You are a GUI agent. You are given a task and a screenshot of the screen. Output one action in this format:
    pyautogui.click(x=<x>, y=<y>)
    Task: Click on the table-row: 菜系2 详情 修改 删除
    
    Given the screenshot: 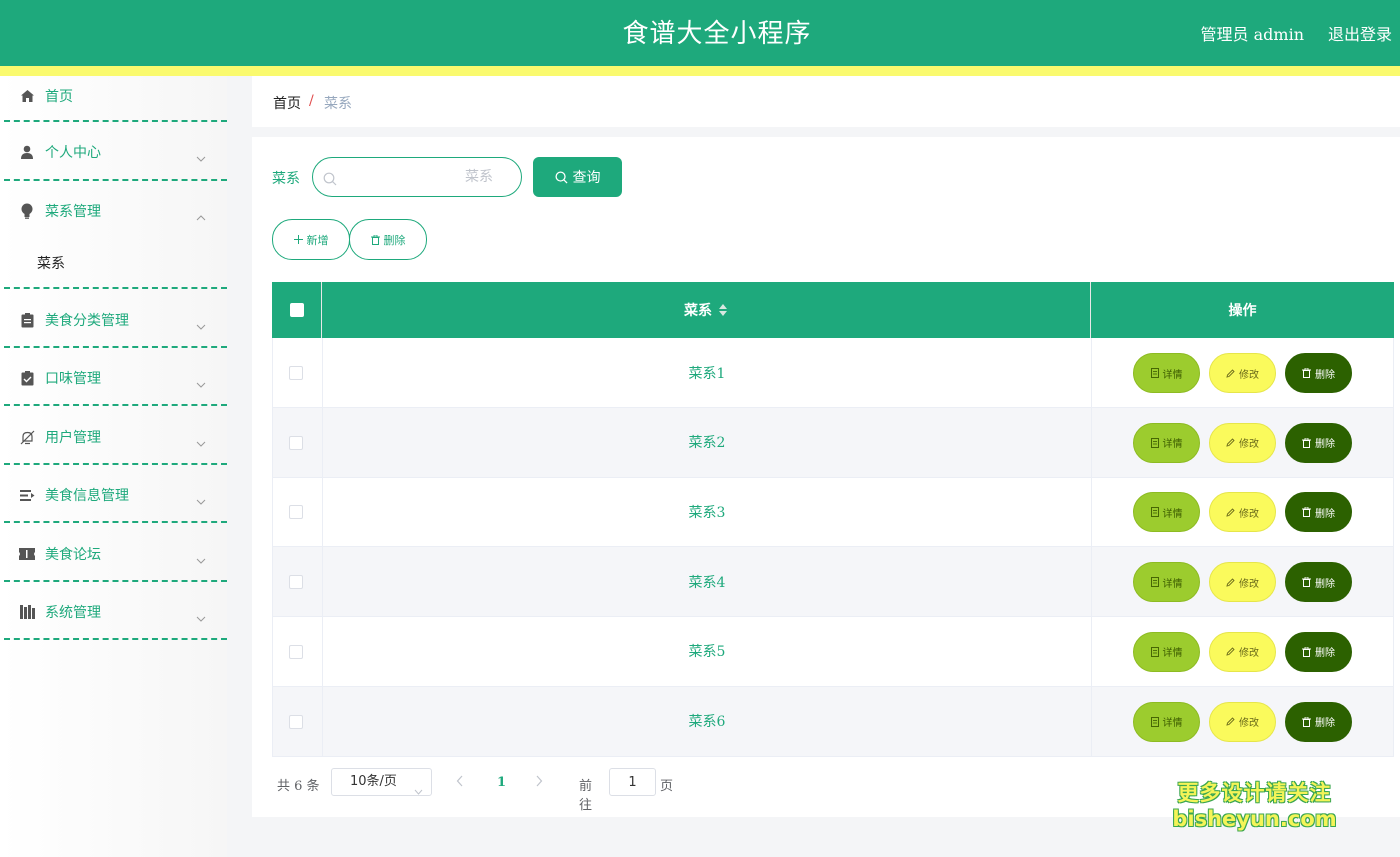 What is the action you would take?
    pyautogui.click(x=833, y=442)
    